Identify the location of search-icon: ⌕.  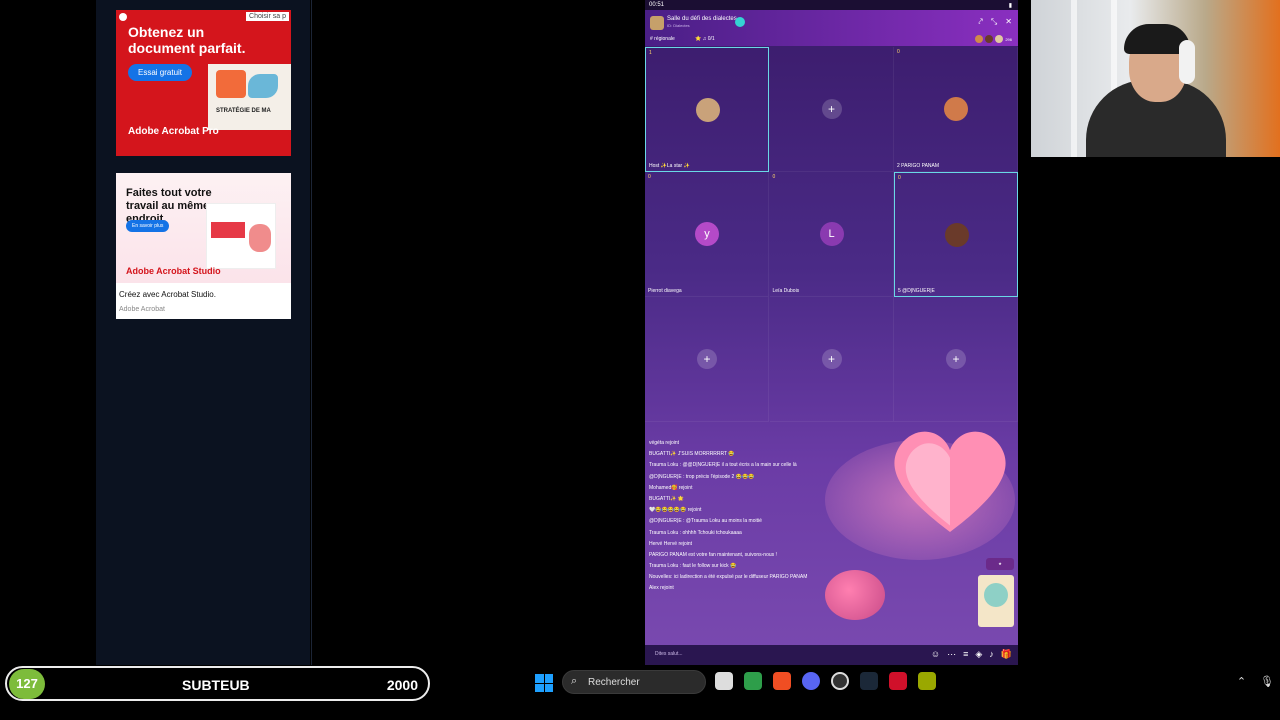
(574, 681).